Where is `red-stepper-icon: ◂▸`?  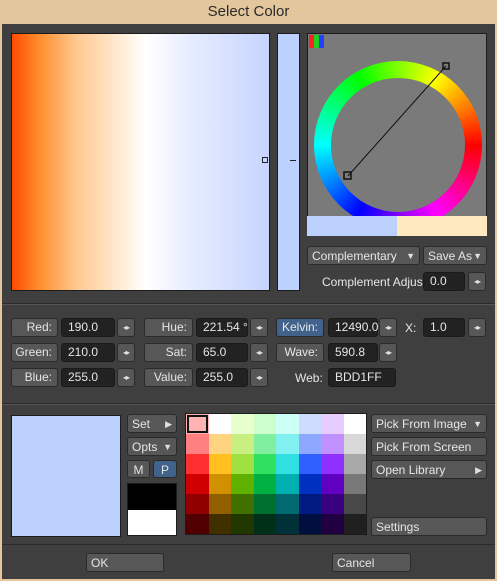
red-stepper-icon: ◂▸ is located at coordinates (126, 327).